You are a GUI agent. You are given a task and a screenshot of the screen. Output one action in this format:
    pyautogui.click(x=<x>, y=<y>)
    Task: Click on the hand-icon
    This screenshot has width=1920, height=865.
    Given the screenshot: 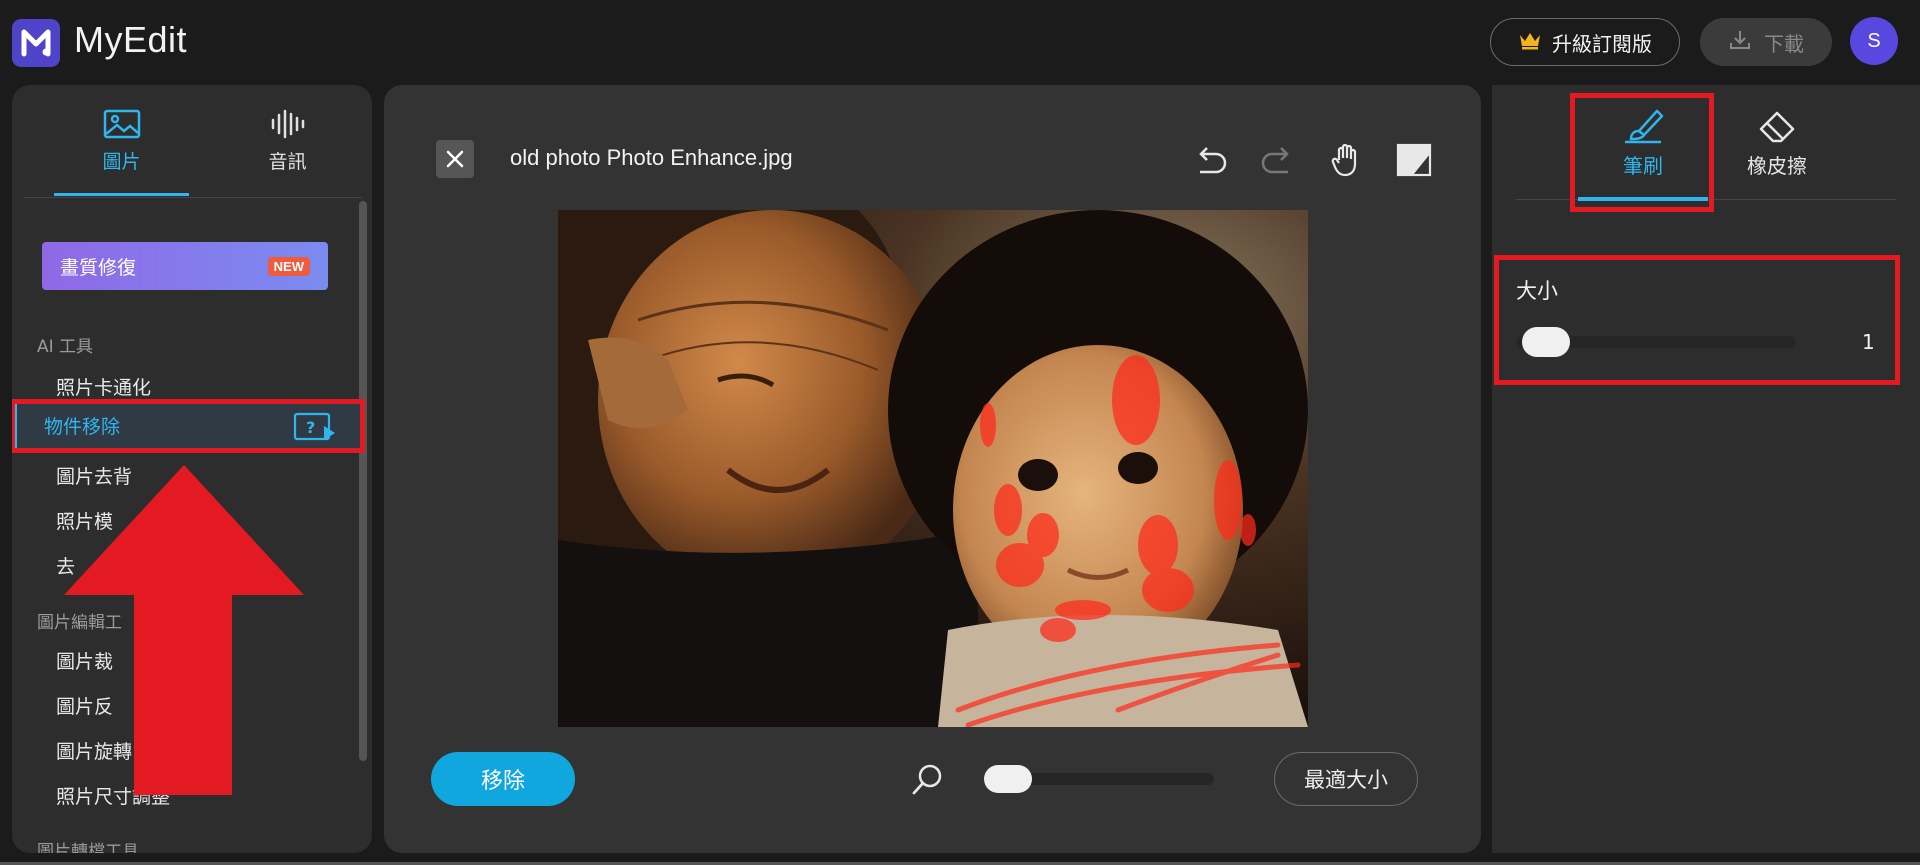 What is the action you would take?
    pyautogui.click(x=1344, y=160)
    